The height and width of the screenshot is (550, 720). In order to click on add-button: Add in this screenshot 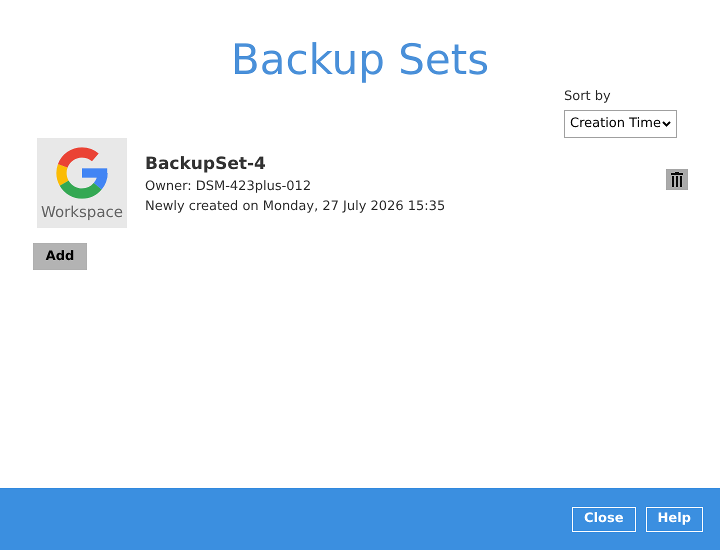, I will do `click(60, 256)`.